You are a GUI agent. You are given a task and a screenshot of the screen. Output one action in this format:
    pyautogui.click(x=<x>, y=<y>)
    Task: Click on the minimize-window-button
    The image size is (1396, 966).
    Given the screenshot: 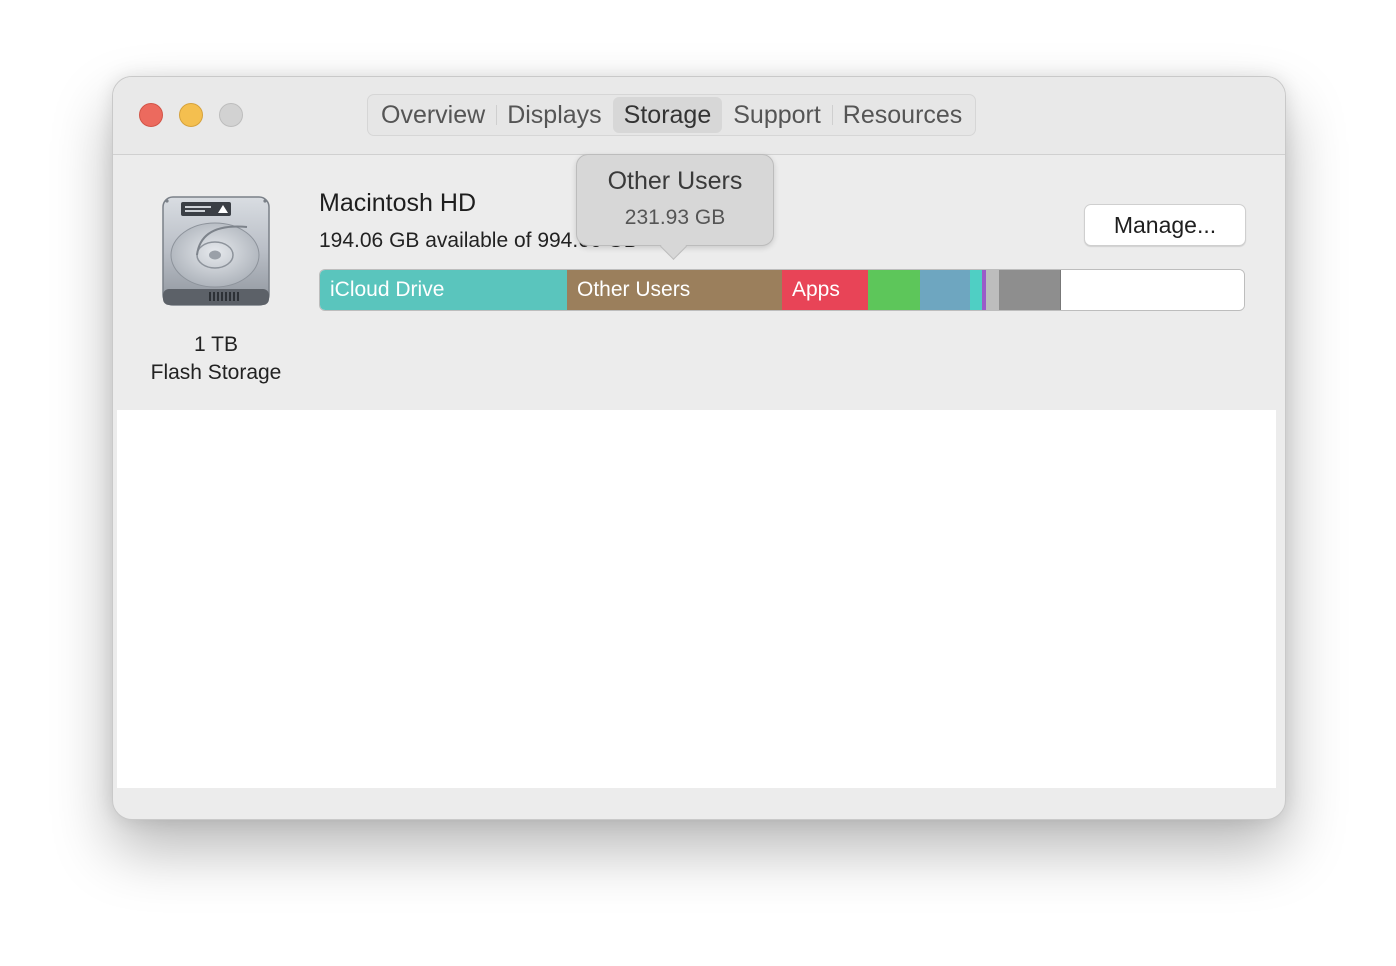 What is the action you would take?
    pyautogui.click(x=191, y=115)
    